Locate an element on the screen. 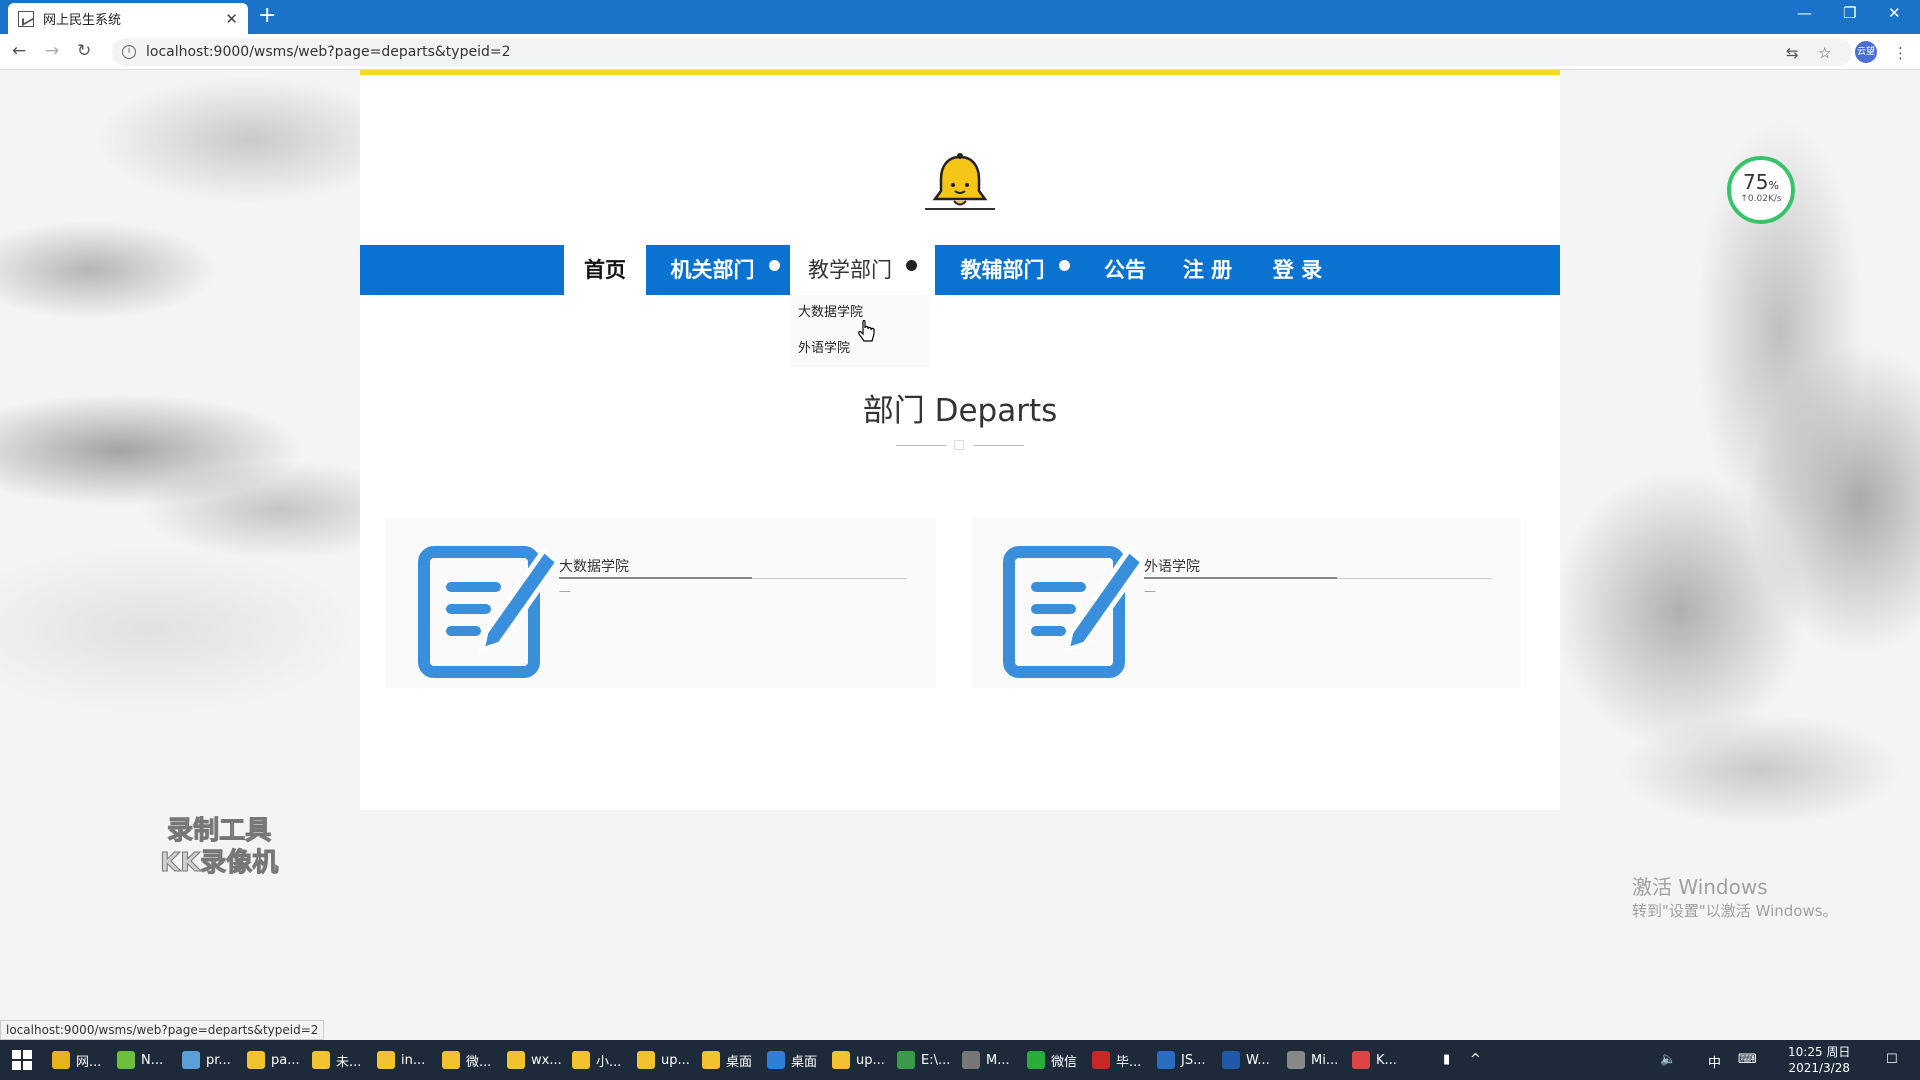 The height and width of the screenshot is (1080, 1920). keyboard-icon: ⌨ is located at coordinates (1747, 1059).